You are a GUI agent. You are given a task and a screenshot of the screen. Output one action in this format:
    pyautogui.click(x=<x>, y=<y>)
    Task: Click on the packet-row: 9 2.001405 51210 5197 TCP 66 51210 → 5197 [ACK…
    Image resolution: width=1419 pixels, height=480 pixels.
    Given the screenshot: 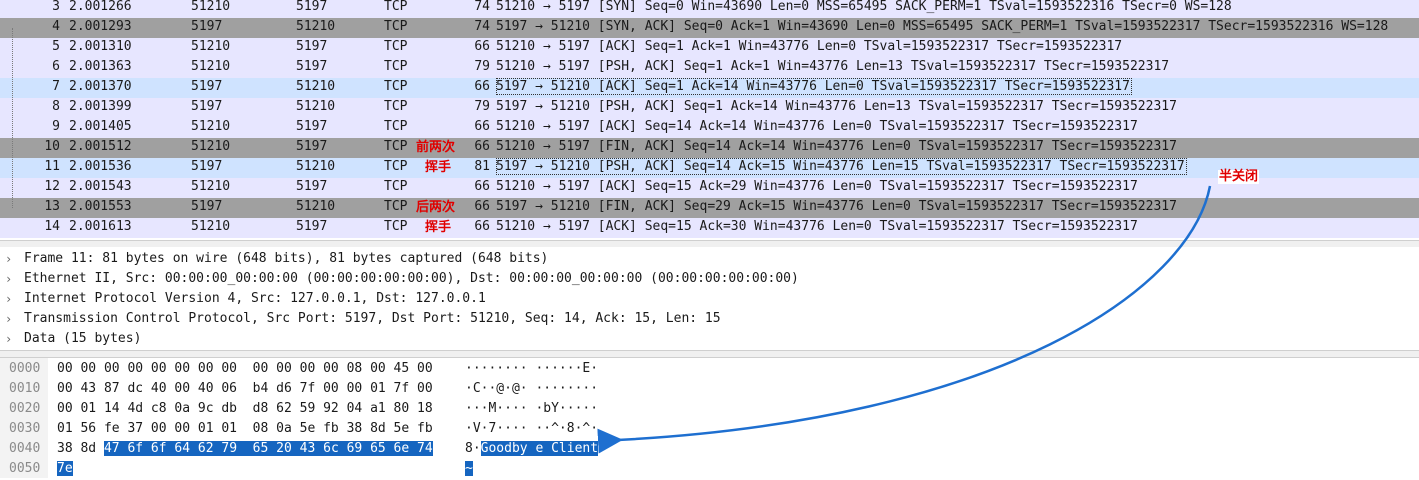 What is the action you would take?
    pyautogui.click(x=709, y=128)
    